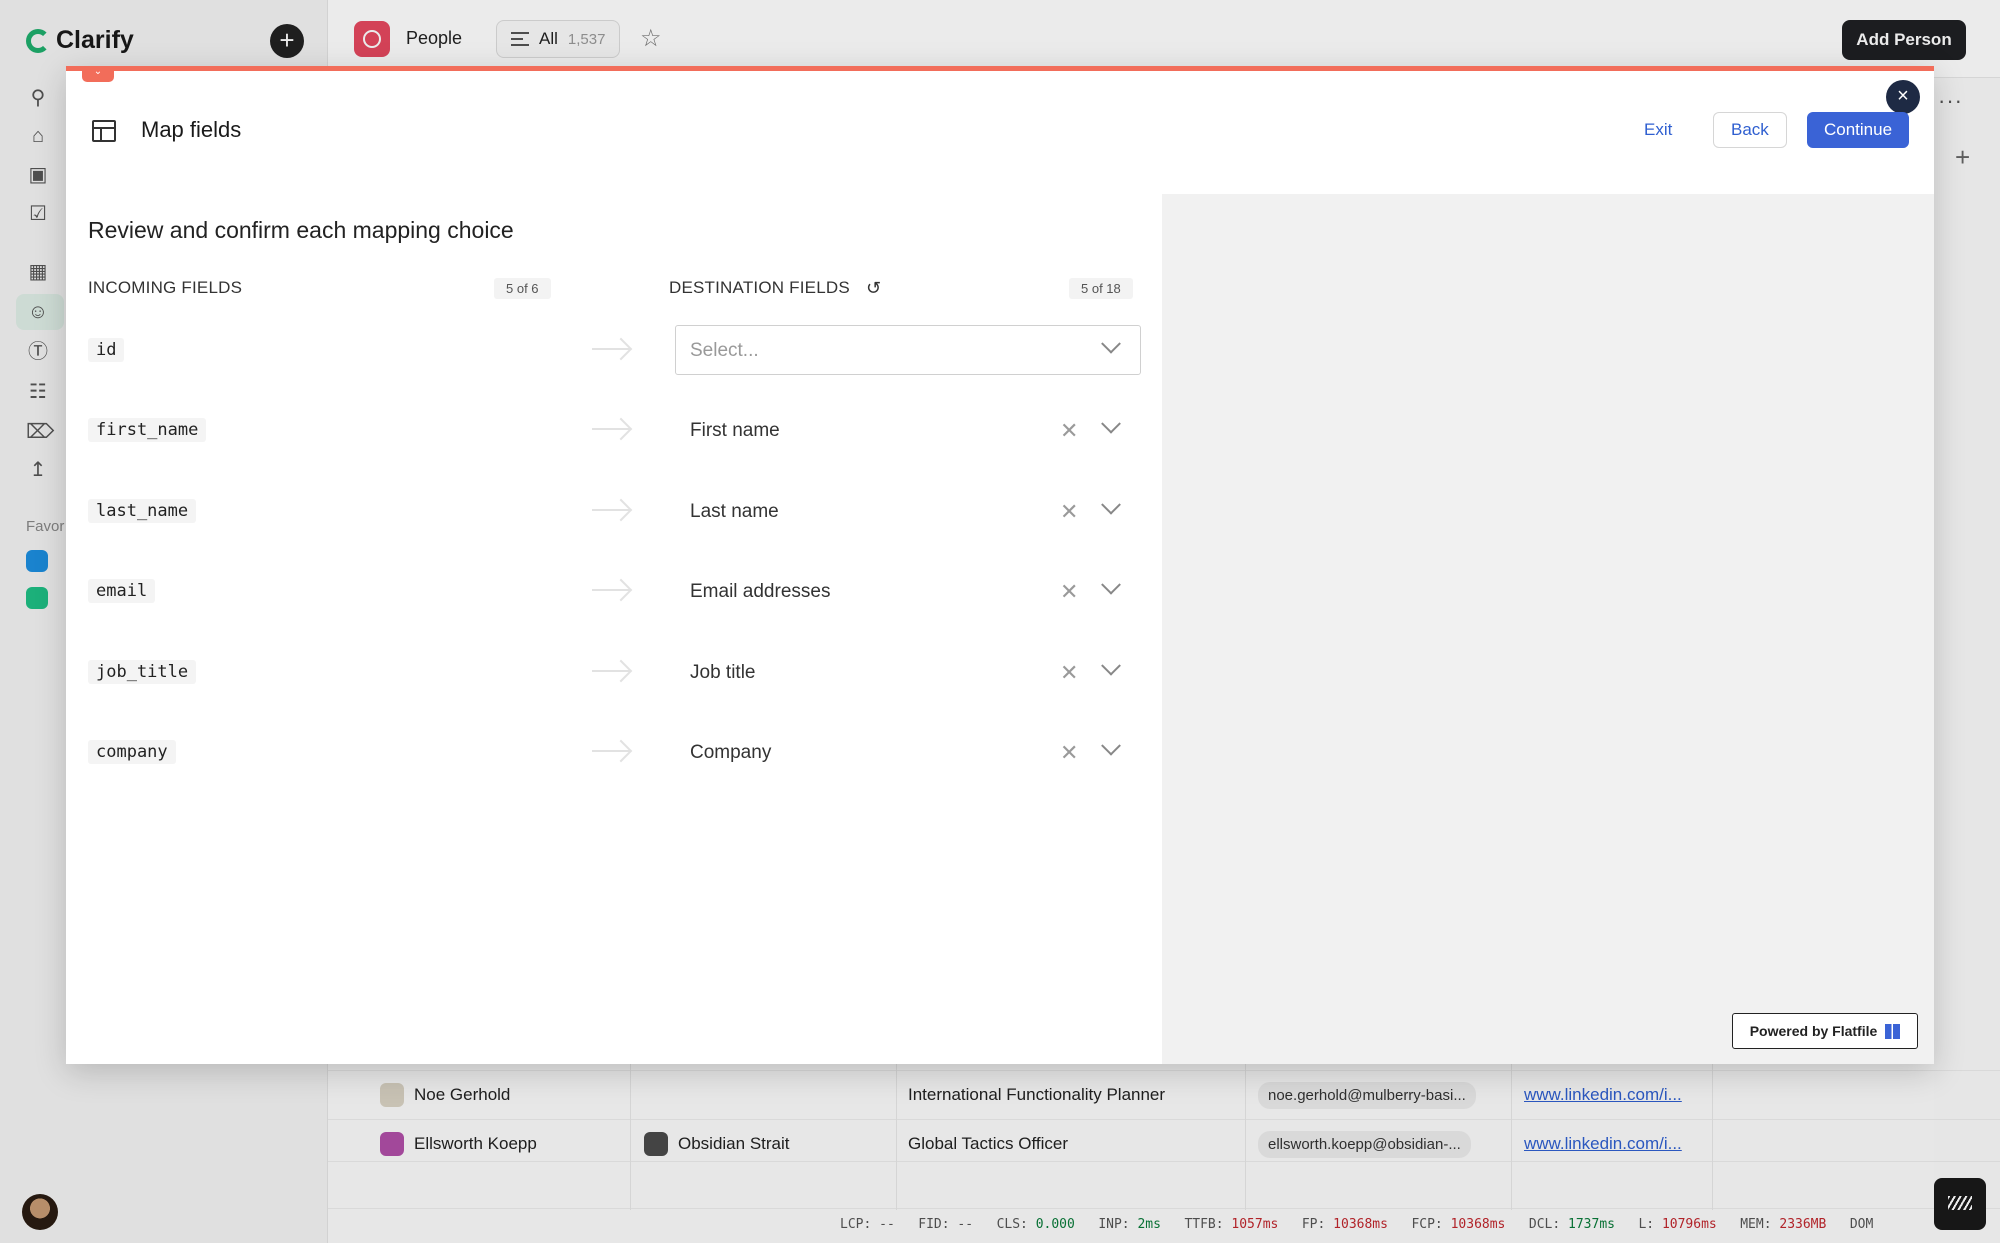 The image size is (2000, 1243). I want to click on perf-fid-label: FID:, so click(934, 1224).